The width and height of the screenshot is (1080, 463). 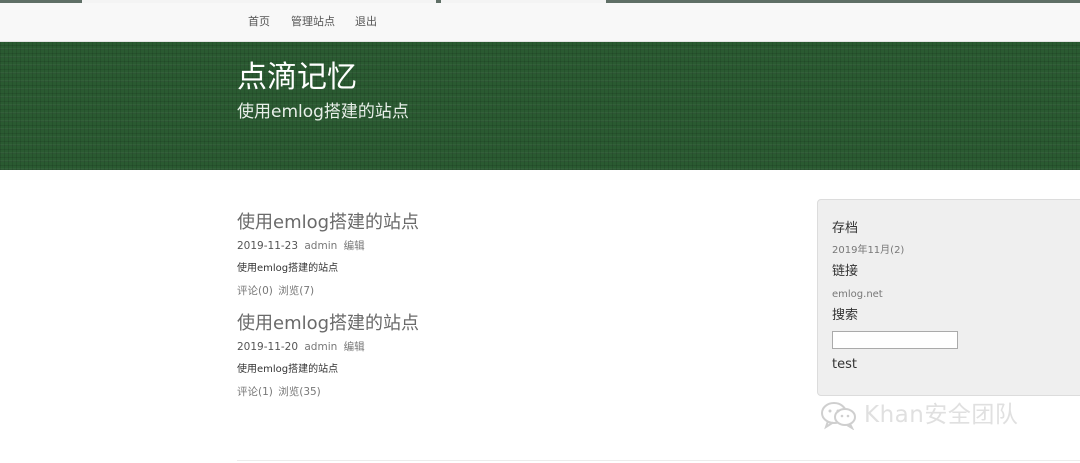 What do you see at coordinates (540, 22) in the screenshot?
I see `top-navbar: 首页 管理站点 退出` at bounding box center [540, 22].